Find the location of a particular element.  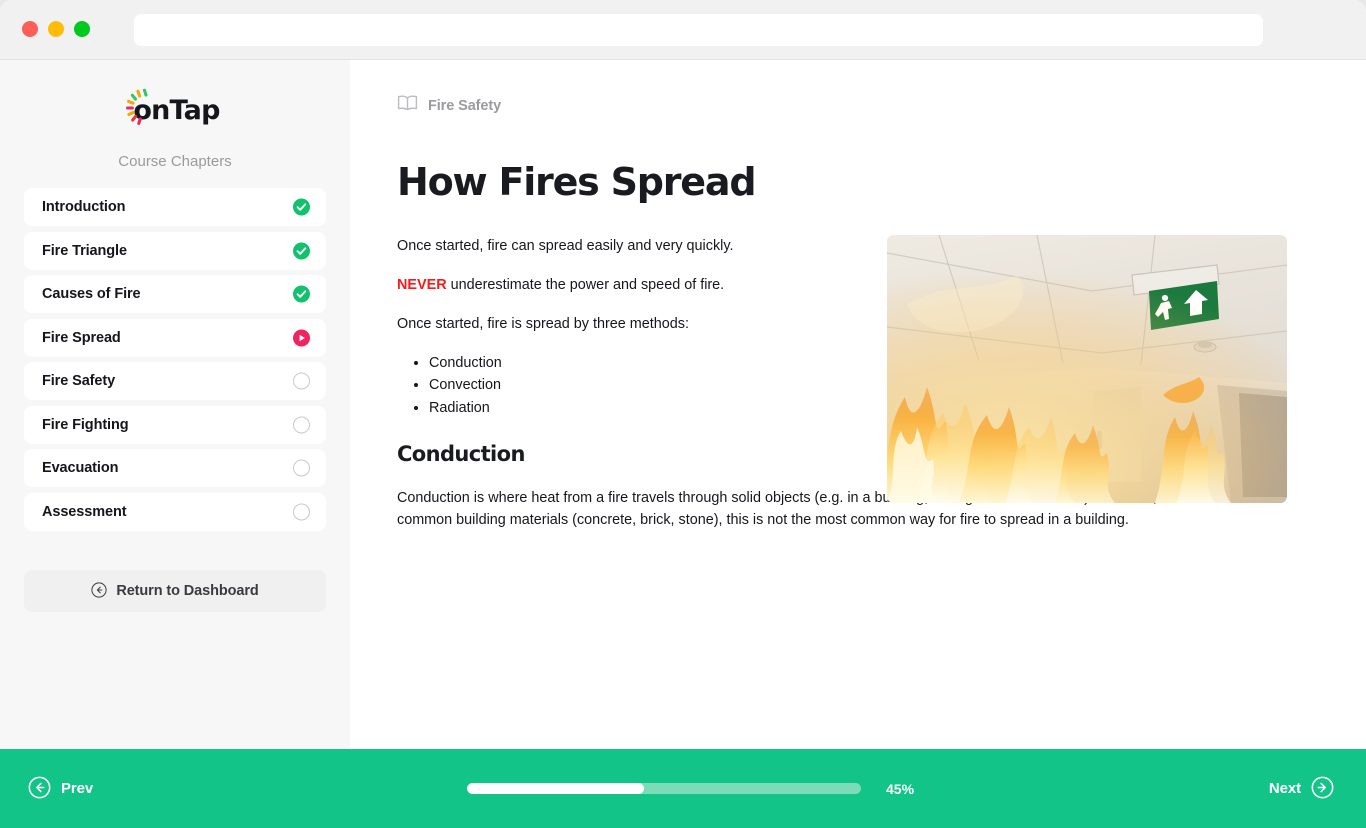

progress-percent-label: 45% is located at coordinates (900, 788).